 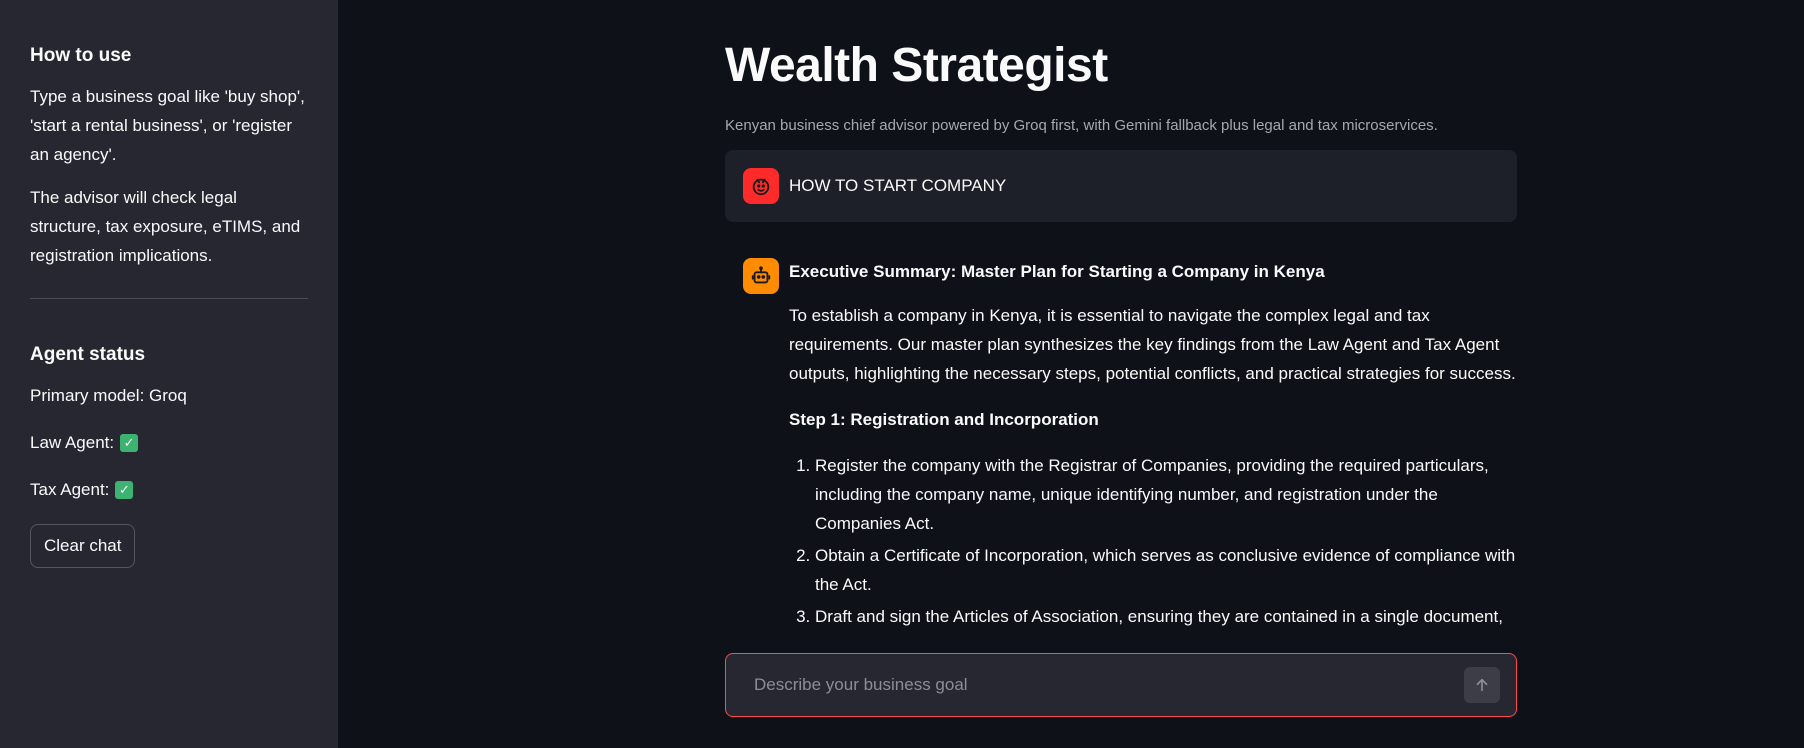 I want to click on user-message-text: HOW TO START COMPANY, so click(x=898, y=185).